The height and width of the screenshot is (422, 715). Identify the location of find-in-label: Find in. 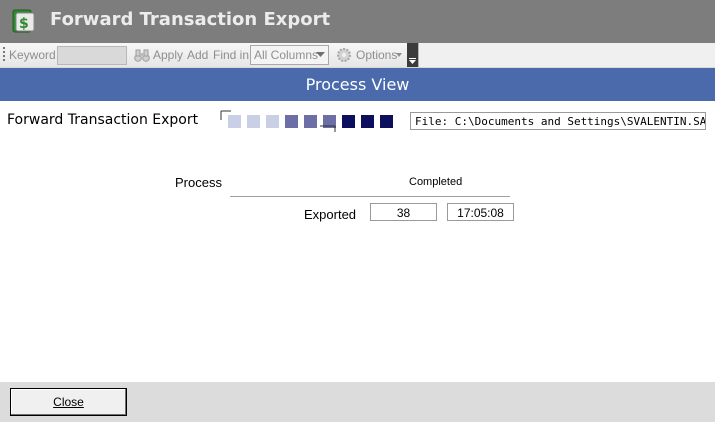
(231, 55).